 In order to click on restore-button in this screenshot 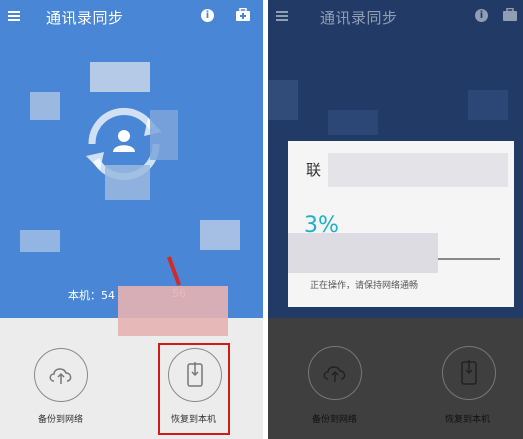, I will do `click(469, 373)`.